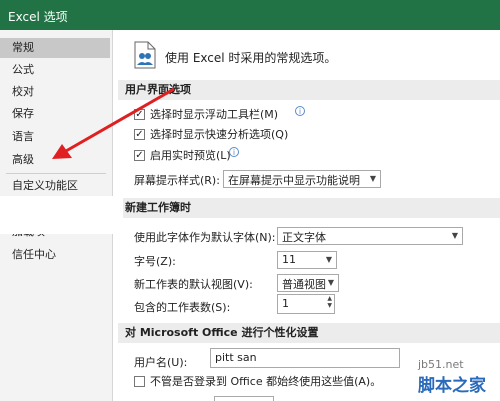 The image size is (500, 401). Describe the element at coordinates (452, 386) in the screenshot. I see `watermark-brand: 脚本之家` at that location.